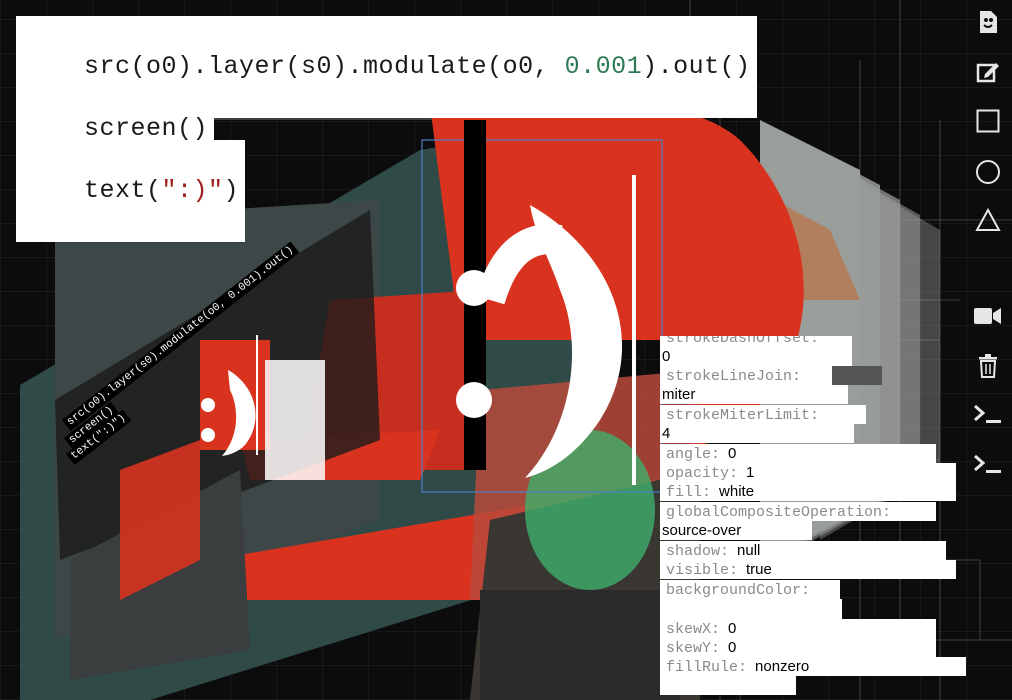 The image size is (1012, 700). What do you see at coordinates (757, 433) in the screenshot?
I see `prop-strokeMiterLimit-value: 4` at bounding box center [757, 433].